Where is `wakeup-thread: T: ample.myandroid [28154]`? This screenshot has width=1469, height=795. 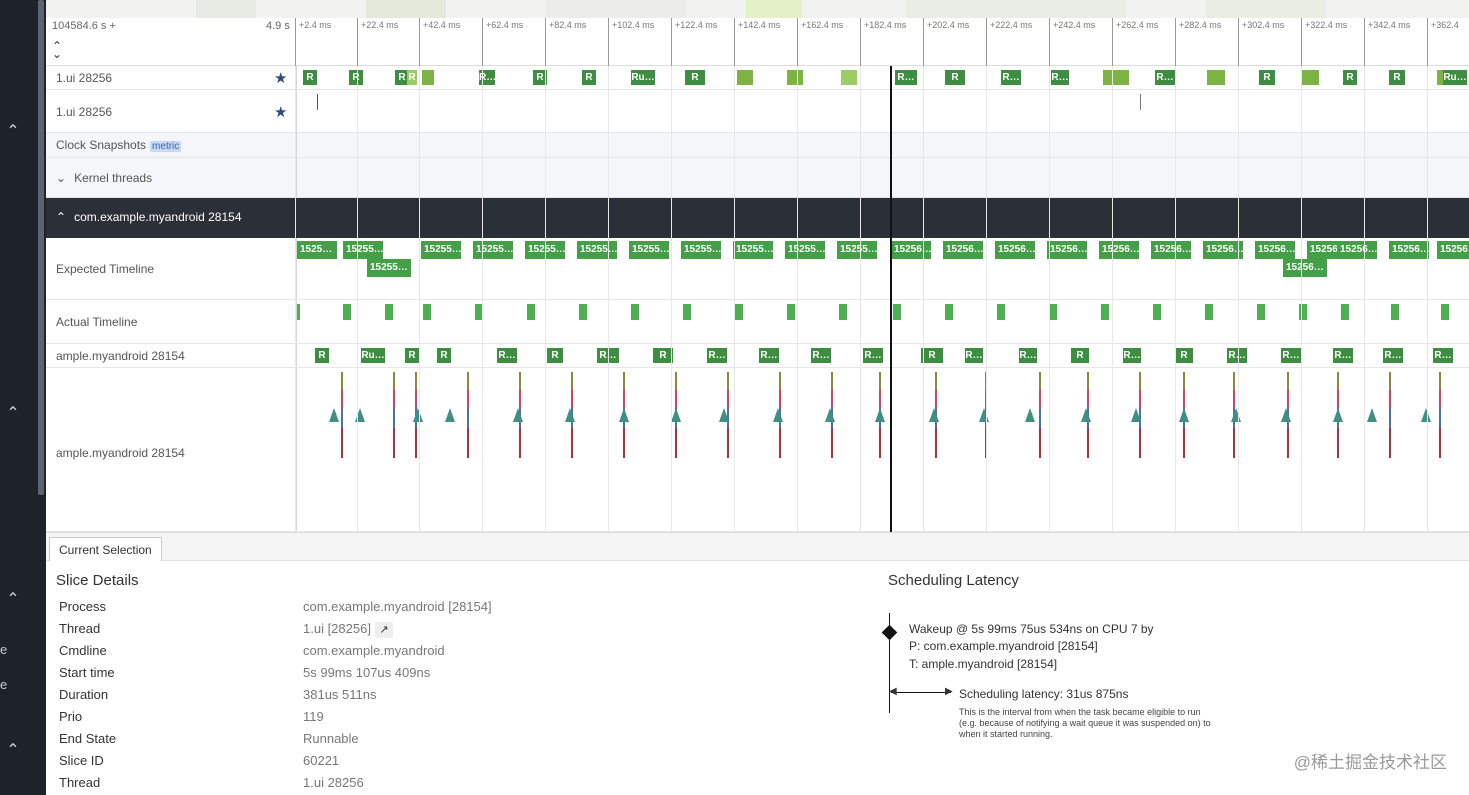
wakeup-thread: T: ample.myandroid [28154] is located at coordinates (983, 664).